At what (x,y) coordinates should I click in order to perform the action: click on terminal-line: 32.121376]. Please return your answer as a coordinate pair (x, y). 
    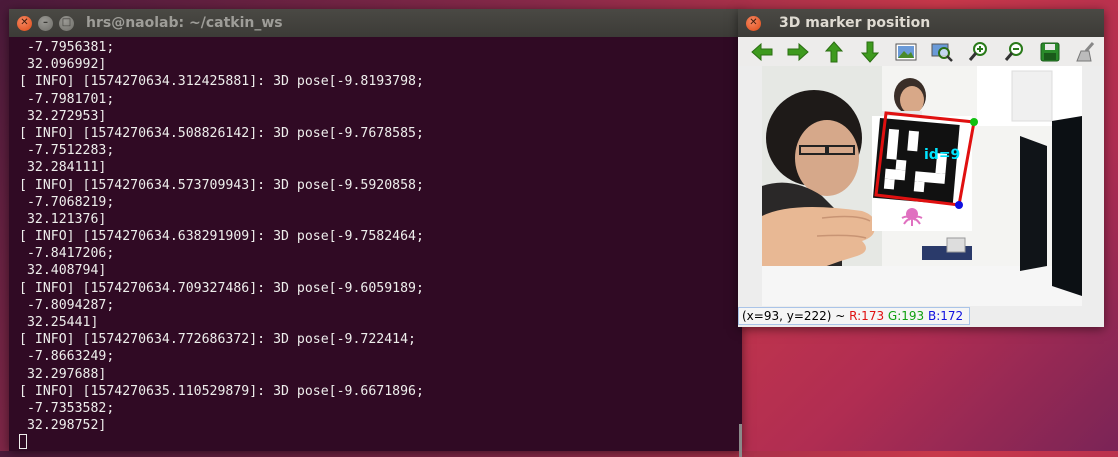
    Looking at the image, I should click on (63, 219).